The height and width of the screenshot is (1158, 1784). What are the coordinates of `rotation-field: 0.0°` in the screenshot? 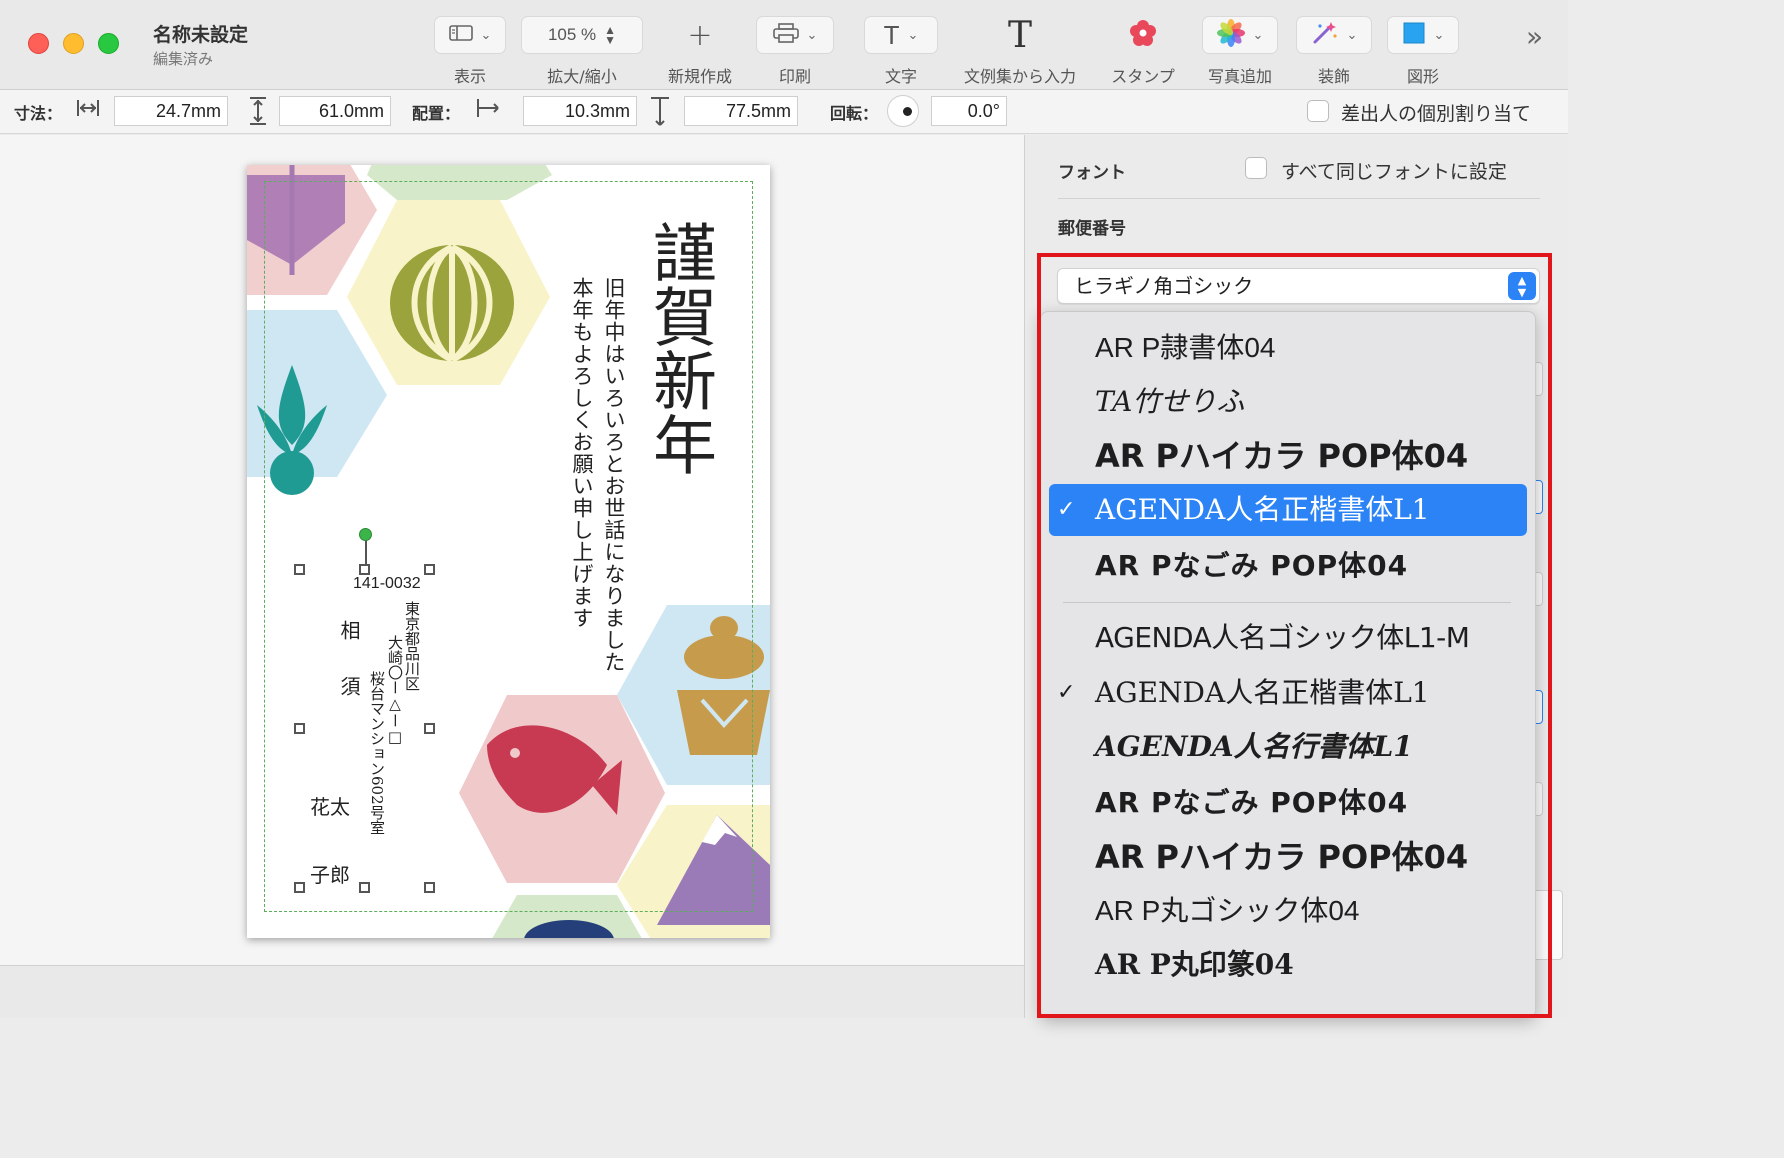 It's located at (969, 111).